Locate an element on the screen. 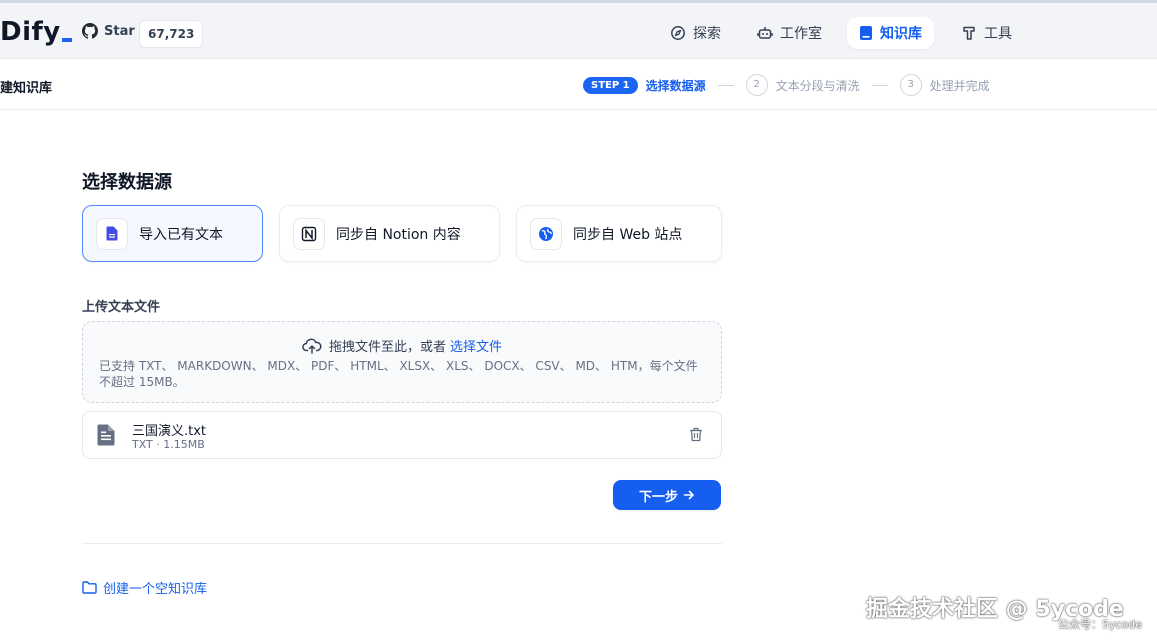 The height and width of the screenshot is (641, 1157). folder-icon is located at coordinates (89, 587).